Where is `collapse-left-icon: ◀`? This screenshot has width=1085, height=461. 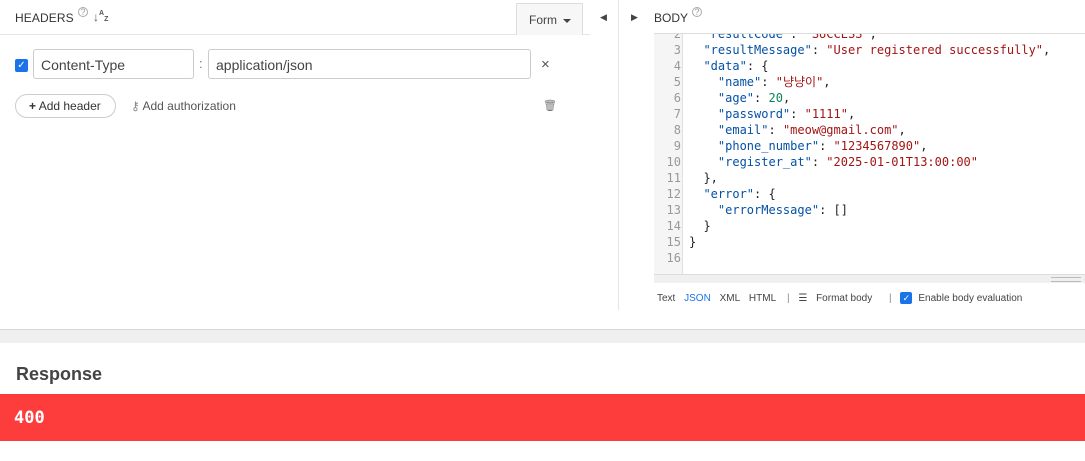 collapse-left-icon: ◀ is located at coordinates (603, 17).